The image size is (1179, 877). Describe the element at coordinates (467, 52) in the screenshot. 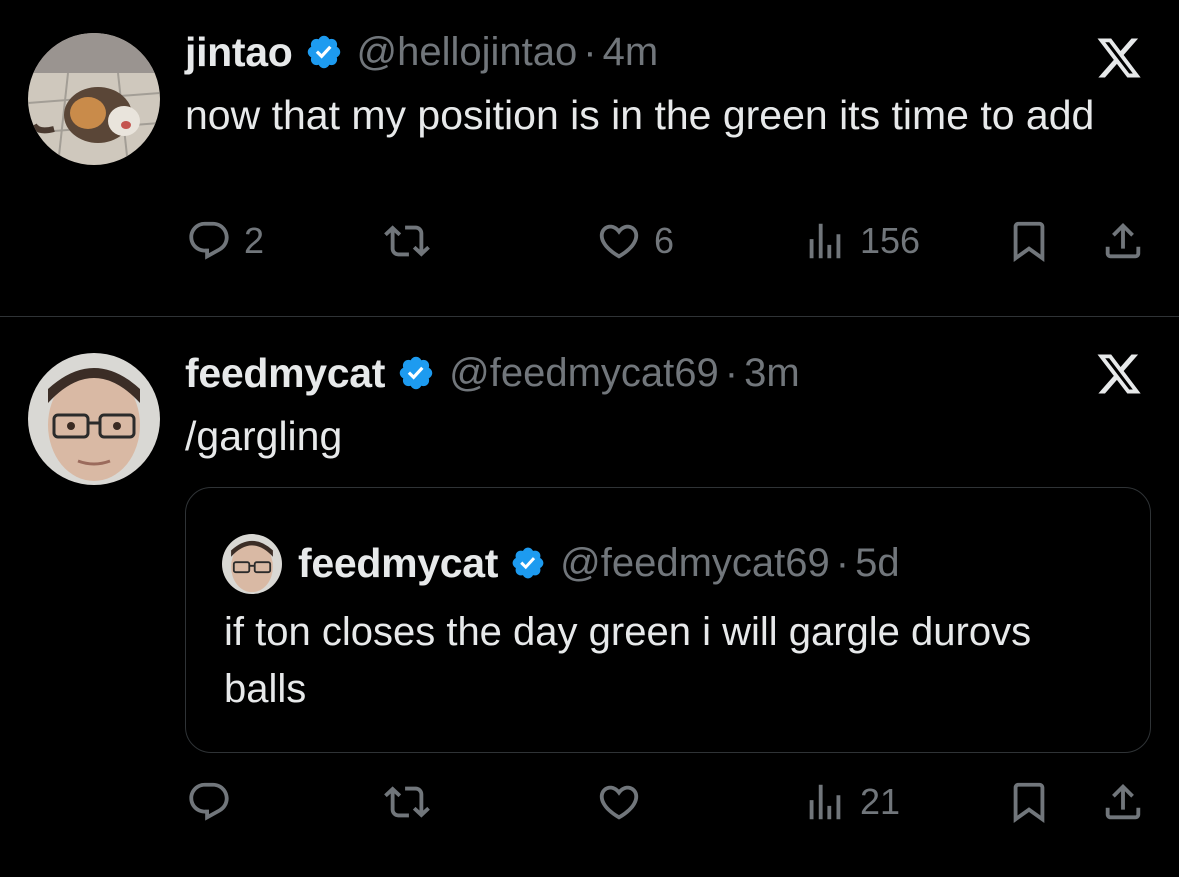

I see `username: @hellojintao` at that location.